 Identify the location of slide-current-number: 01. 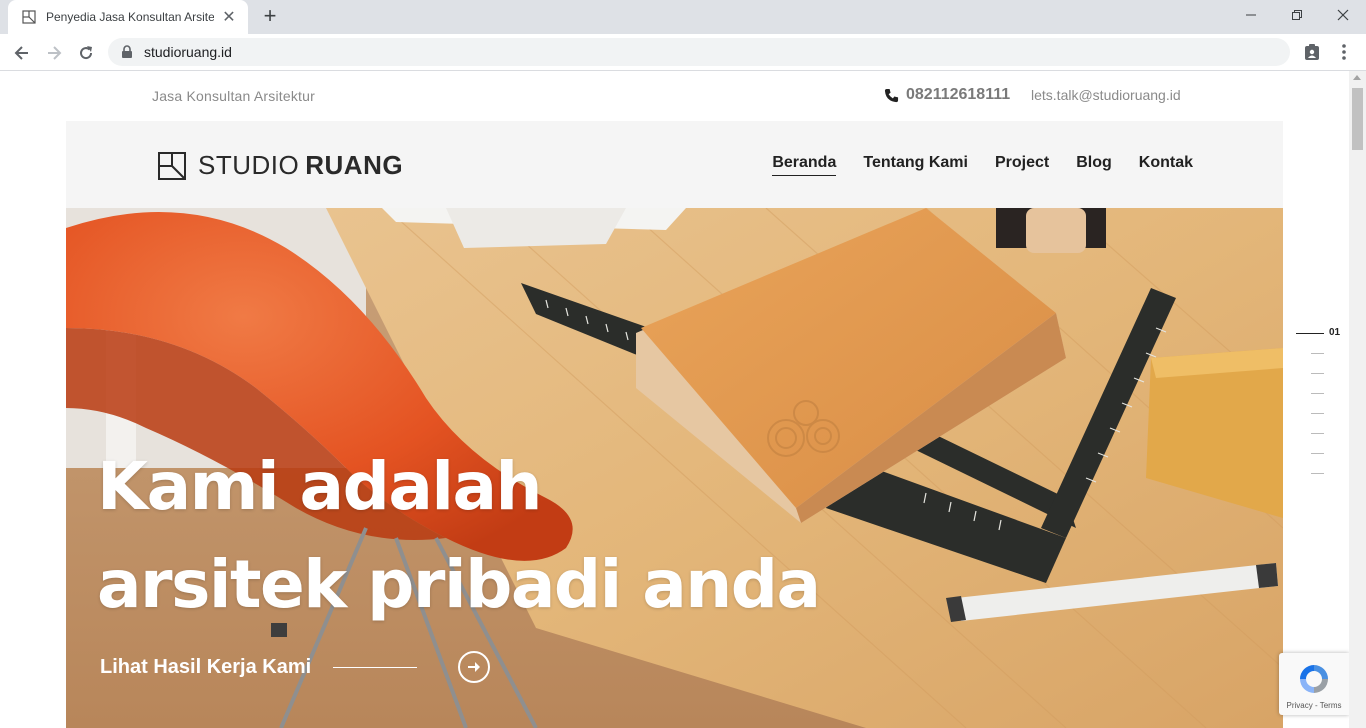
(1335, 332).